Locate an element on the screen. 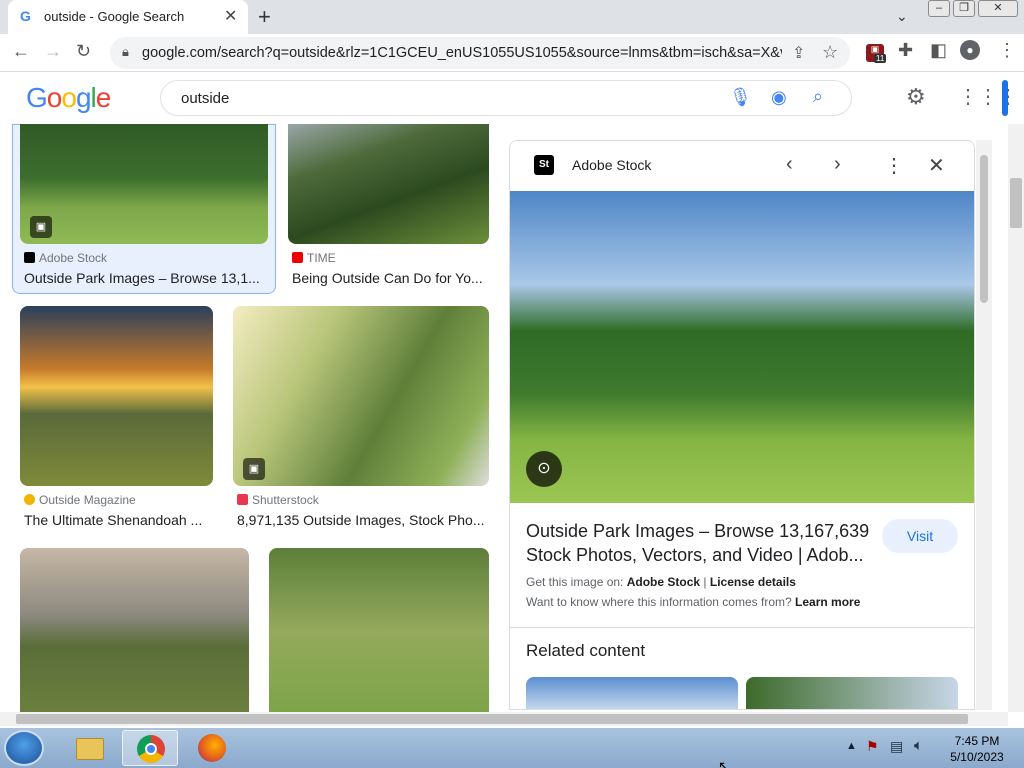 The height and width of the screenshot is (768, 1024). tab-search-chevron-icon: ⌄ is located at coordinates (902, 16).